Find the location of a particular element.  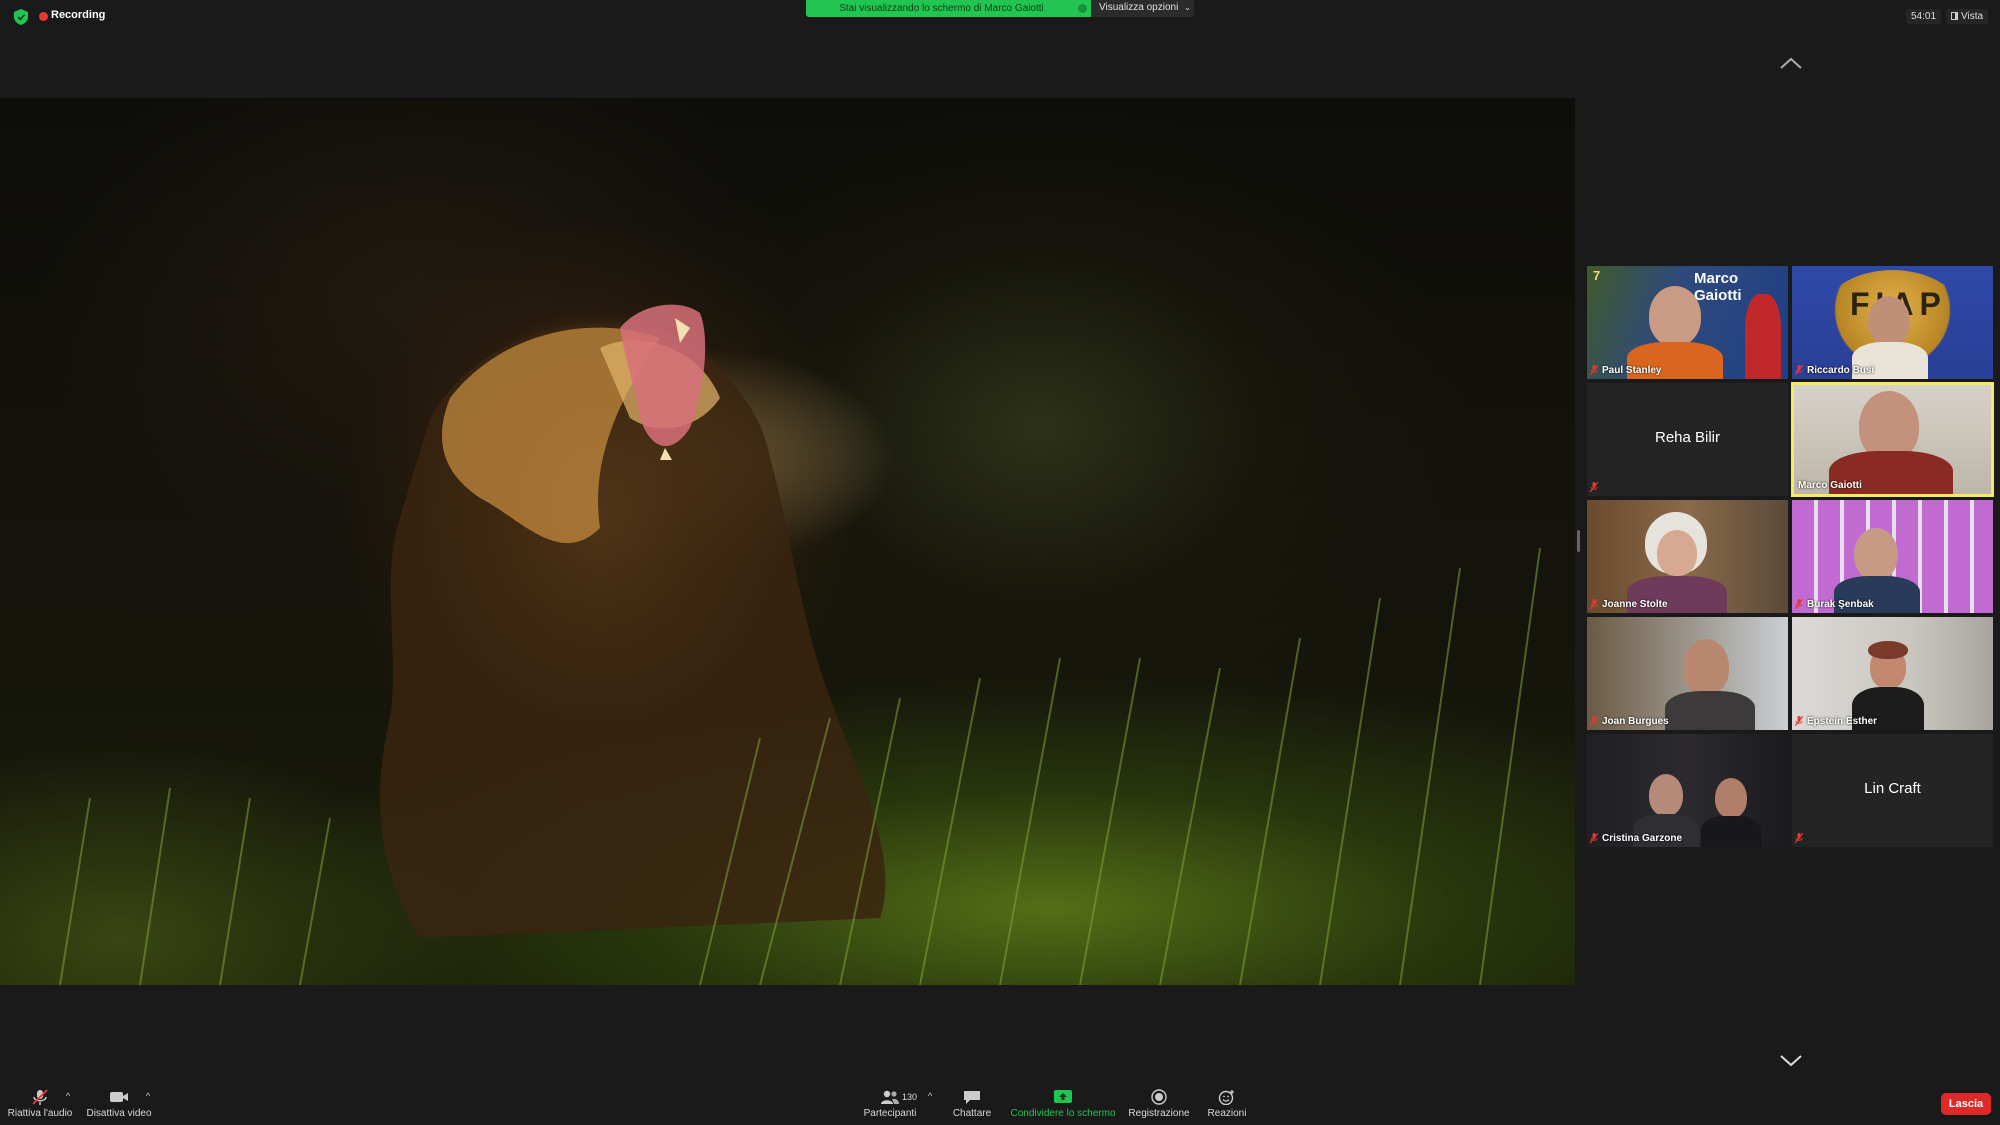

muted-microphone-icon is located at coordinates (40, 1097).